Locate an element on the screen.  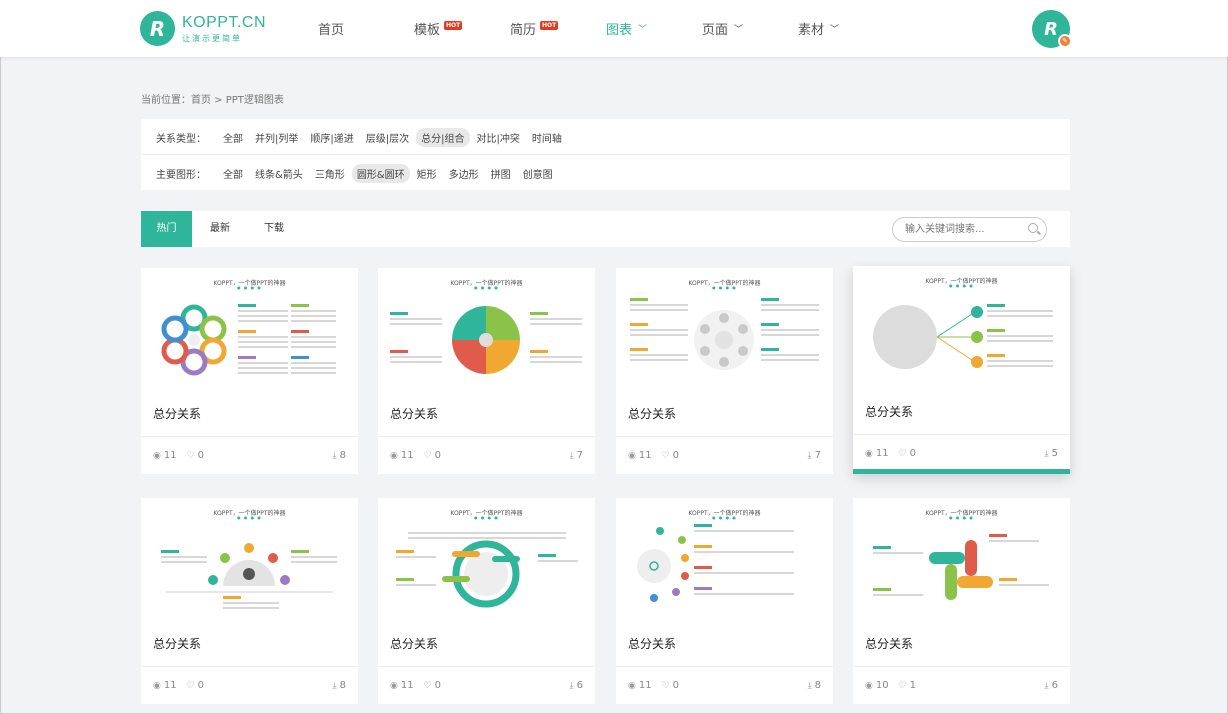
filter-shape-triangle: 三角形 is located at coordinates (330, 173).